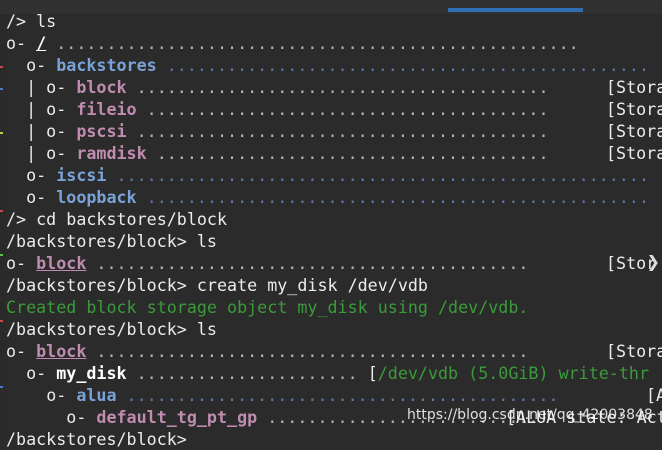  I want to click on terminal-line-prompt-partial: /backstores/block>, so click(327, 439).